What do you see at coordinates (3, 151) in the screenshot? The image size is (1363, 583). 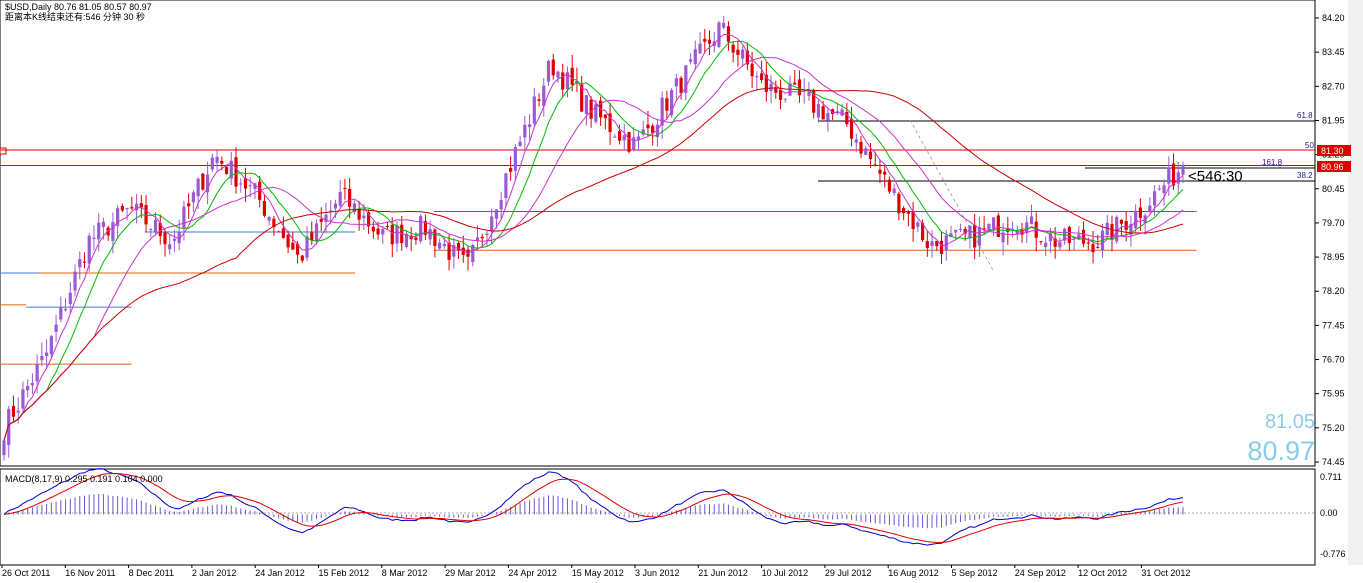 I see `line-handle-left` at bounding box center [3, 151].